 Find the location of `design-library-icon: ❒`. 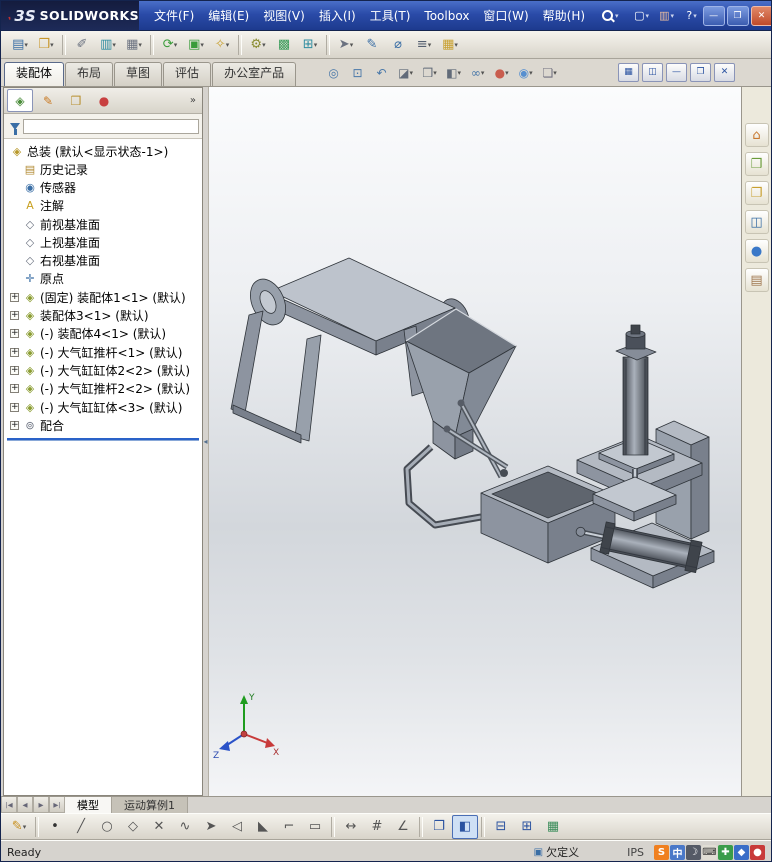

design-library-icon: ❒ is located at coordinates (756, 164).